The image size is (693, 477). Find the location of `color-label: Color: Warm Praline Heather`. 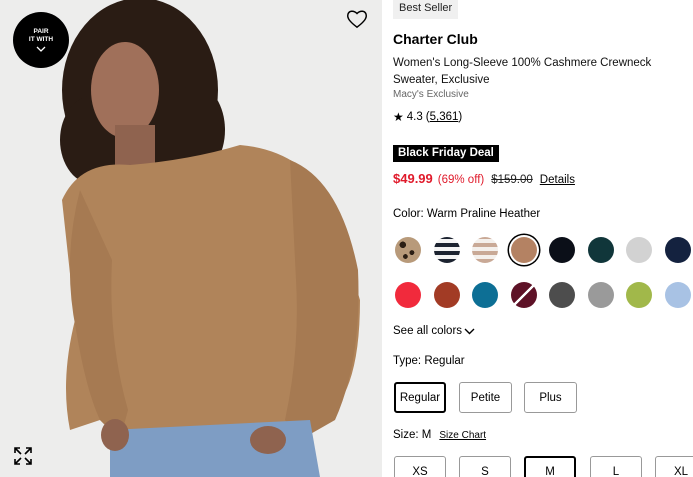

color-label: Color: Warm Praline Heather is located at coordinates (466, 214).